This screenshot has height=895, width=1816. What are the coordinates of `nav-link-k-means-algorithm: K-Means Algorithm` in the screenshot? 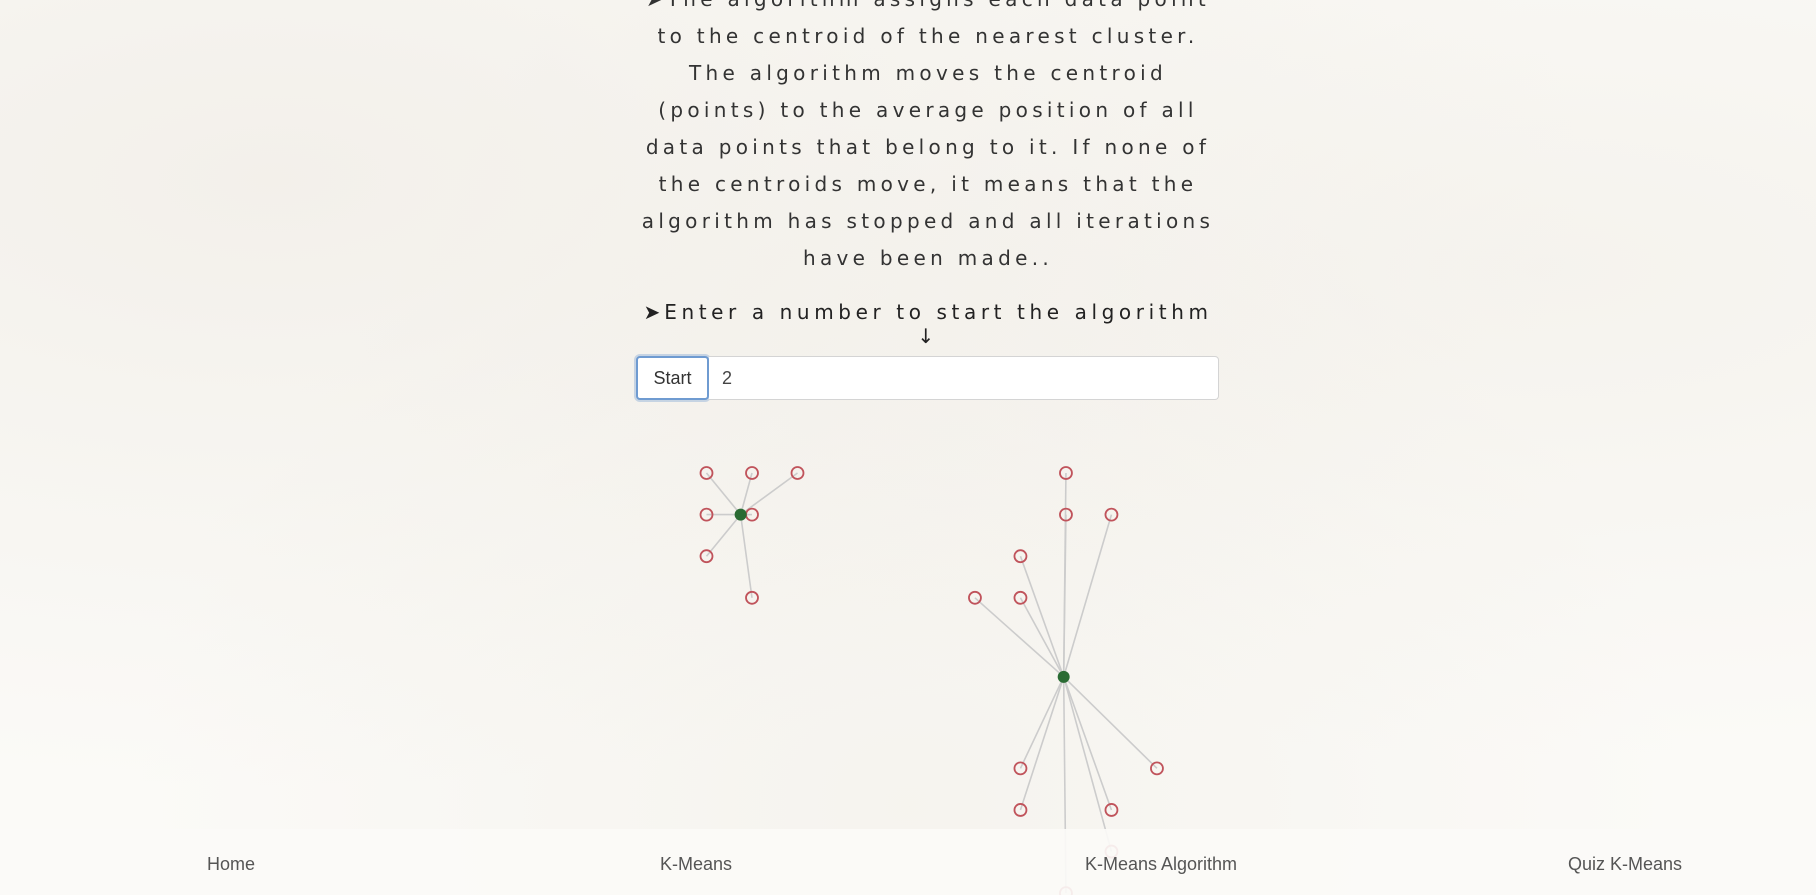 It's located at (1161, 864).